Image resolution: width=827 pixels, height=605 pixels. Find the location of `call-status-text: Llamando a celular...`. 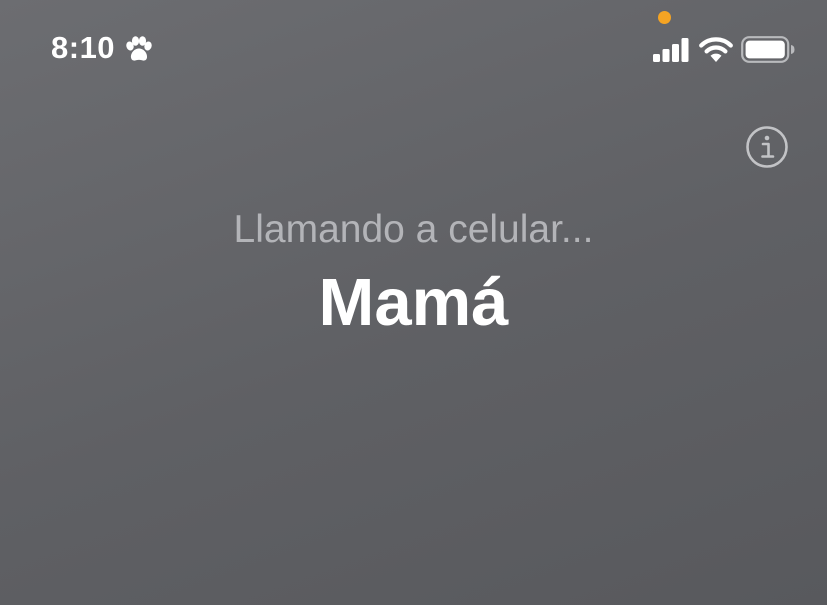

call-status-text: Llamando a celular... is located at coordinates (413, 229).